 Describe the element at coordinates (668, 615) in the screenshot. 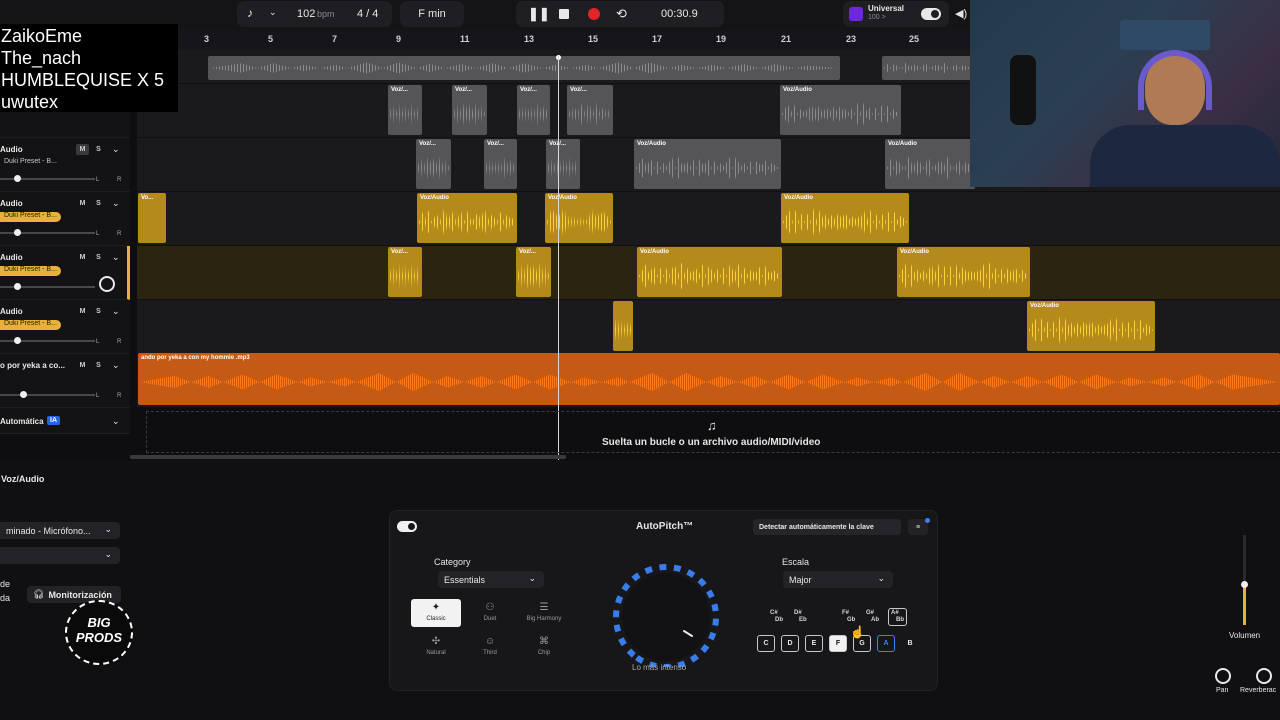

I see `intensity-dial` at that location.